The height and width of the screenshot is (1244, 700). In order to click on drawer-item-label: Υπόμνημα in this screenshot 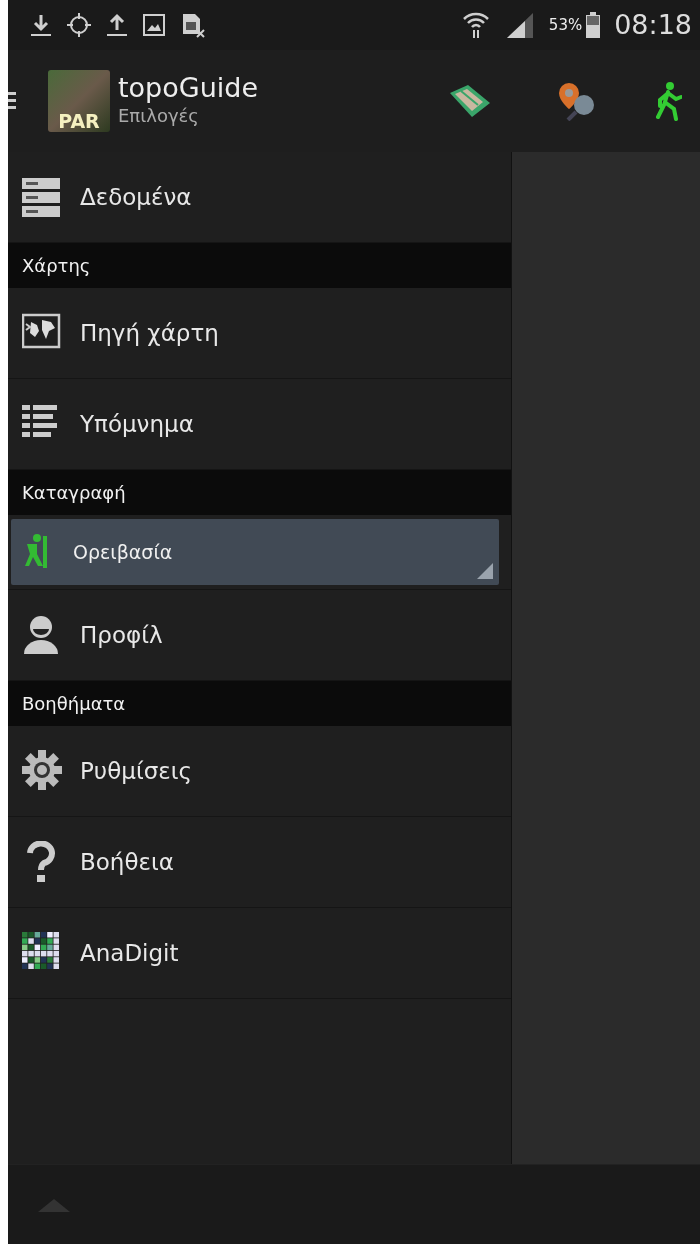, I will do `click(137, 424)`.